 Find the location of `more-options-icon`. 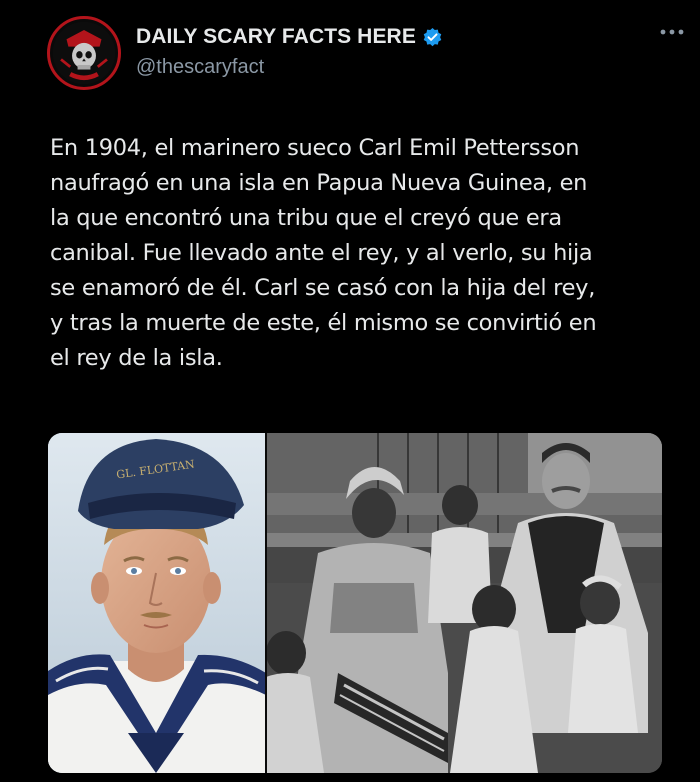

more-options-icon is located at coordinates (672, 32).